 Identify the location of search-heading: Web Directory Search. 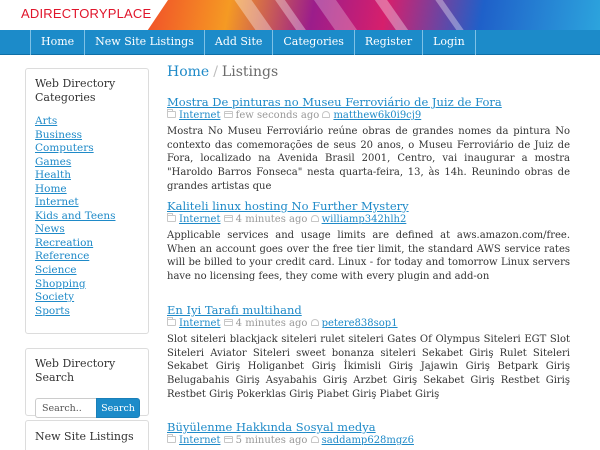
(75, 370).